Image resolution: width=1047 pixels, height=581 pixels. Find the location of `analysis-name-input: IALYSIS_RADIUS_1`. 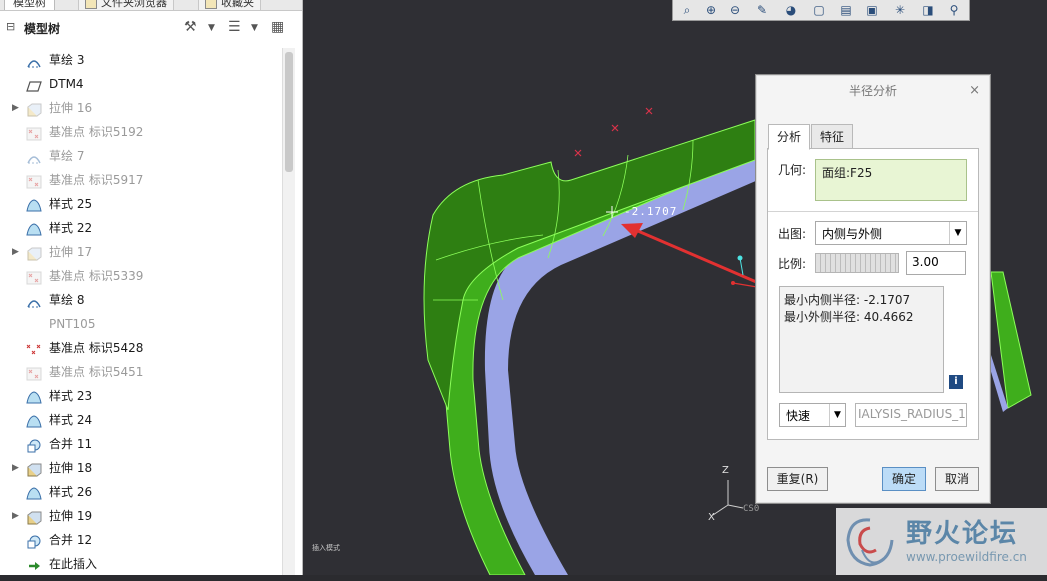

analysis-name-input: IALYSIS_RADIUS_1 is located at coordinates (911, 415).